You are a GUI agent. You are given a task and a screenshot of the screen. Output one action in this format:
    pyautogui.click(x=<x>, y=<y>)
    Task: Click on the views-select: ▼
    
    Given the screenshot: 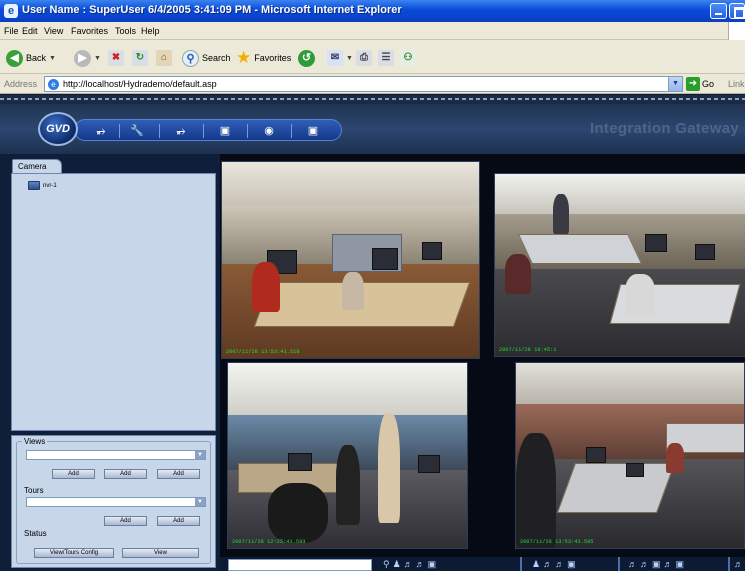 What is the action you would take?
    pyautogui.click(x=116, y=455)
    